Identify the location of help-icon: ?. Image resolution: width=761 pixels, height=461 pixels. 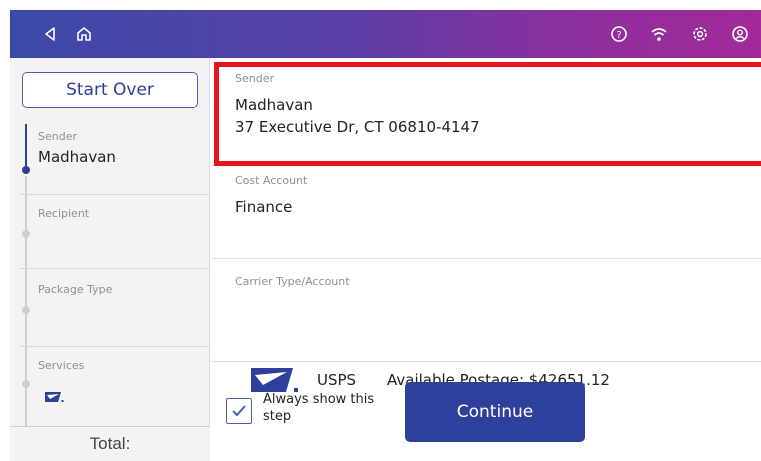
(619, 34).